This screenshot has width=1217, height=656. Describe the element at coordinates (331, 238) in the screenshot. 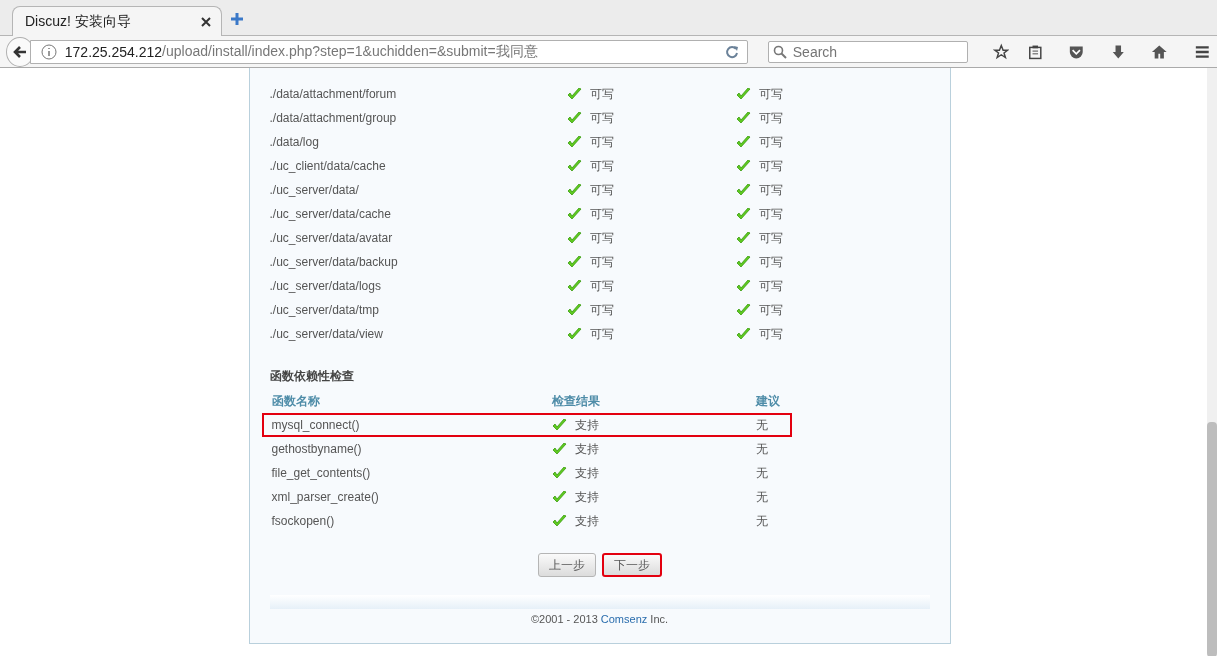

I see `directory-path: ./uc_server/data/avatar` at that location.